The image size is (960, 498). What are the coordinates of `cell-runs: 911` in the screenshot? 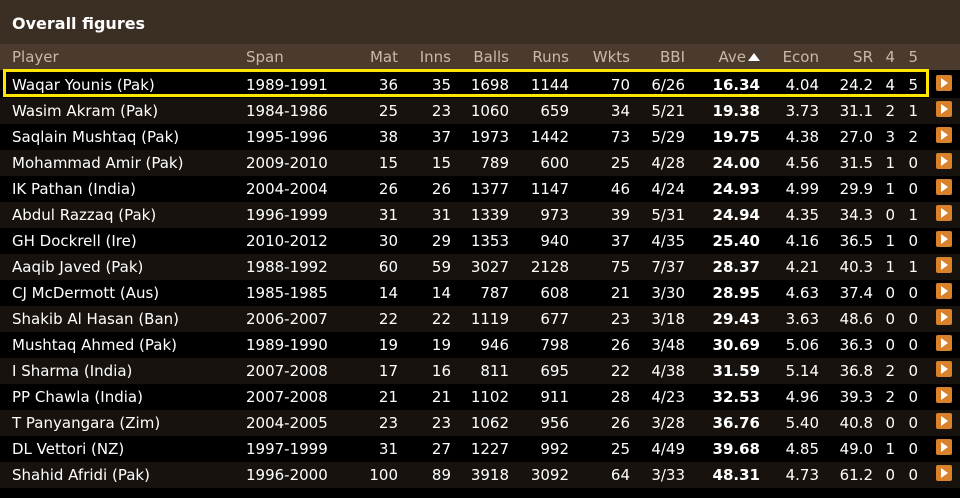 It's located at (554, 397).